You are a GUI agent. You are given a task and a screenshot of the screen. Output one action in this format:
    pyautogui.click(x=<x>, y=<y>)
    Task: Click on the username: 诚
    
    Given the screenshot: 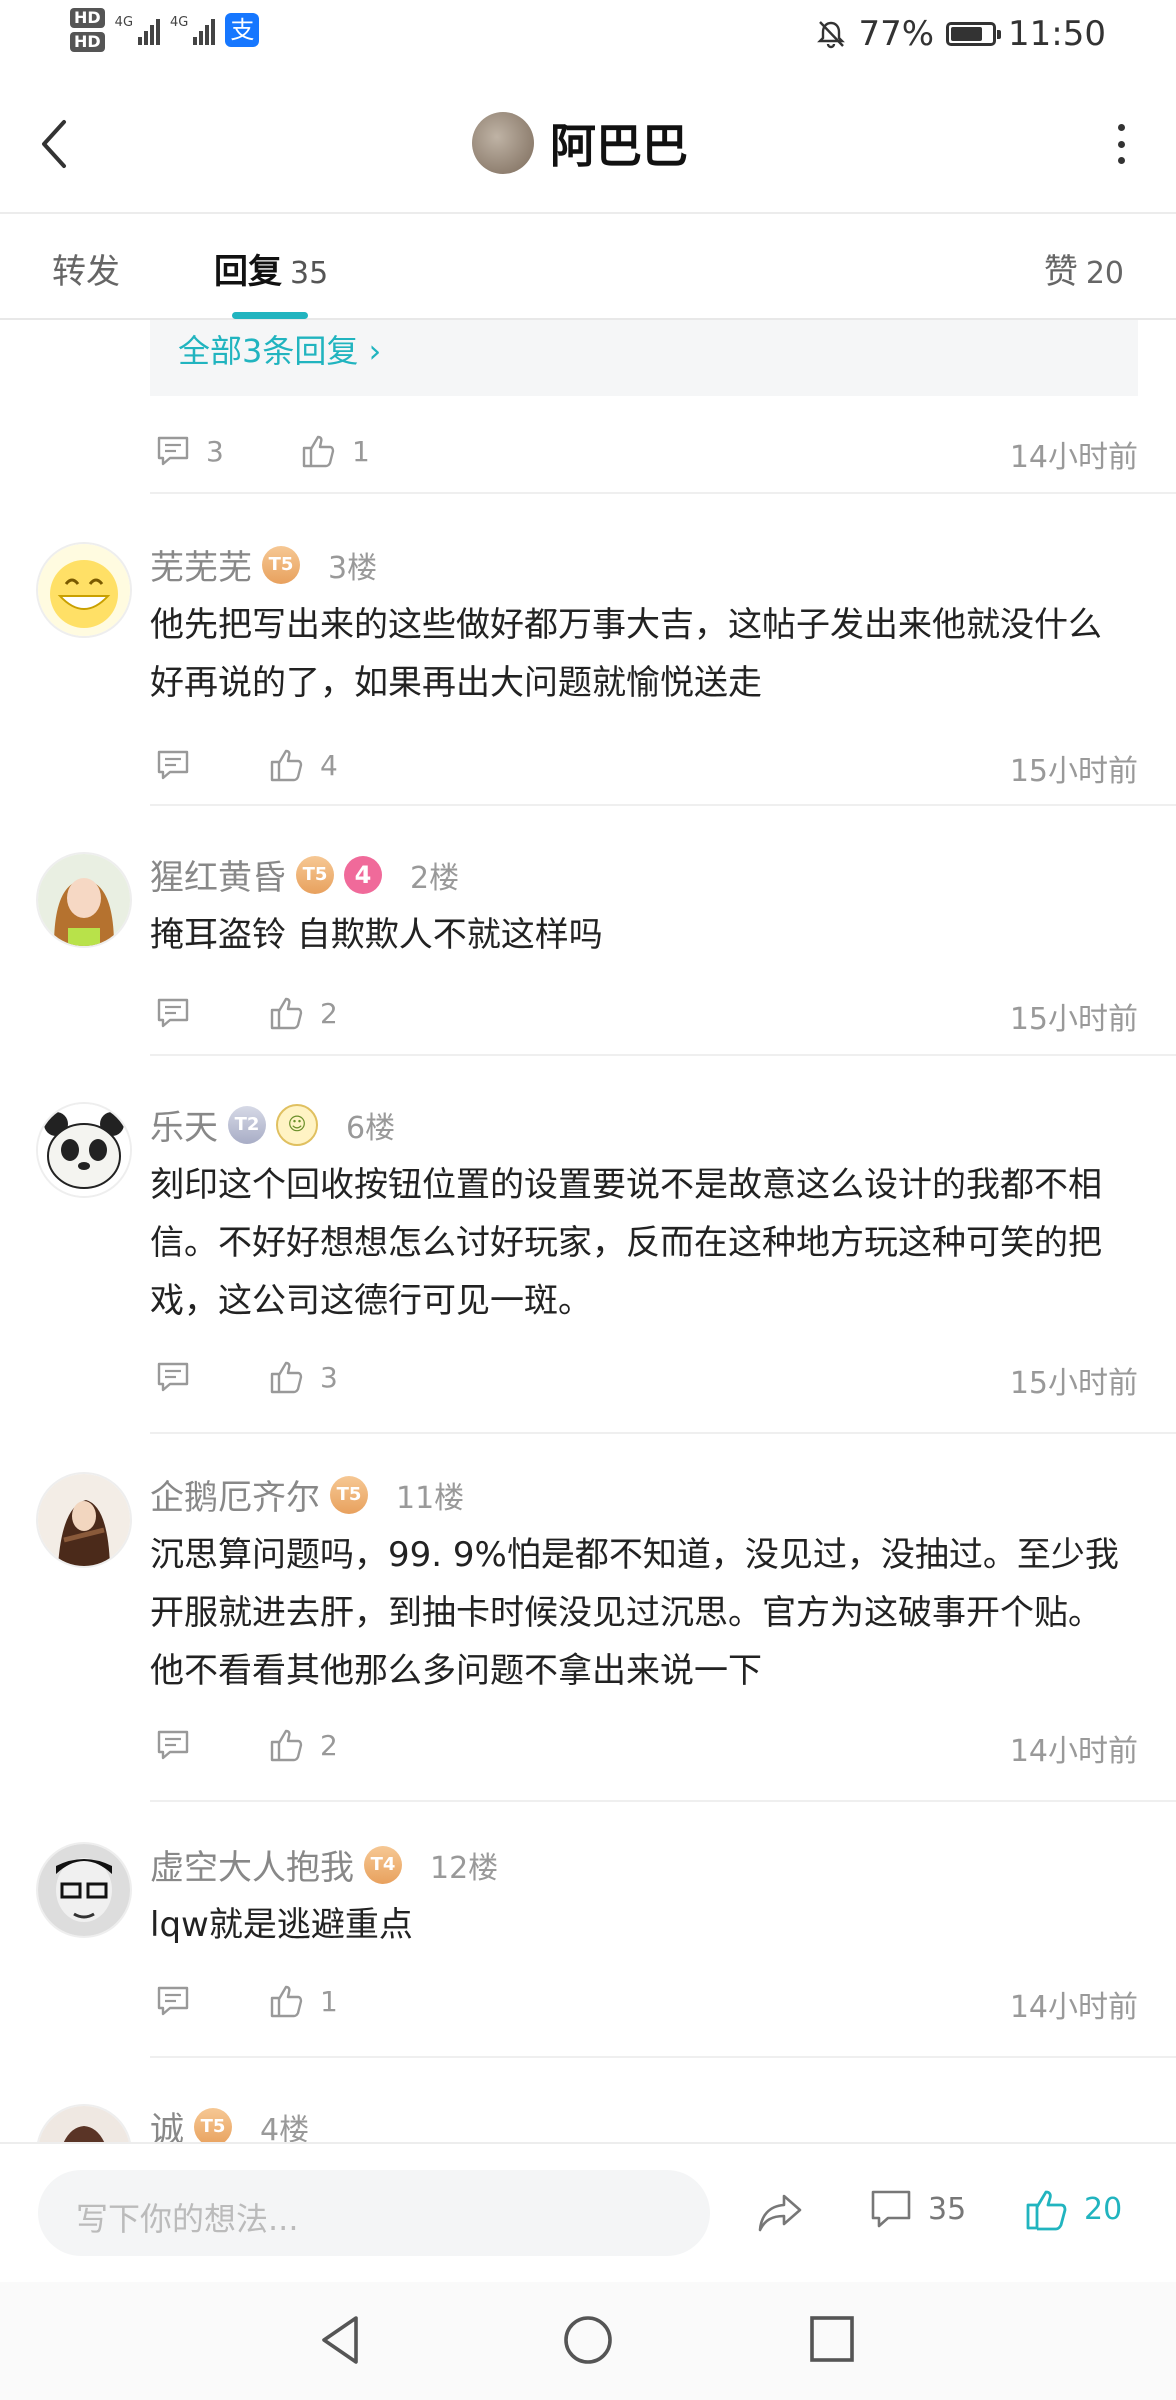 What is the action you would take?
    pyautogui.click(x=167, y=2122)
    